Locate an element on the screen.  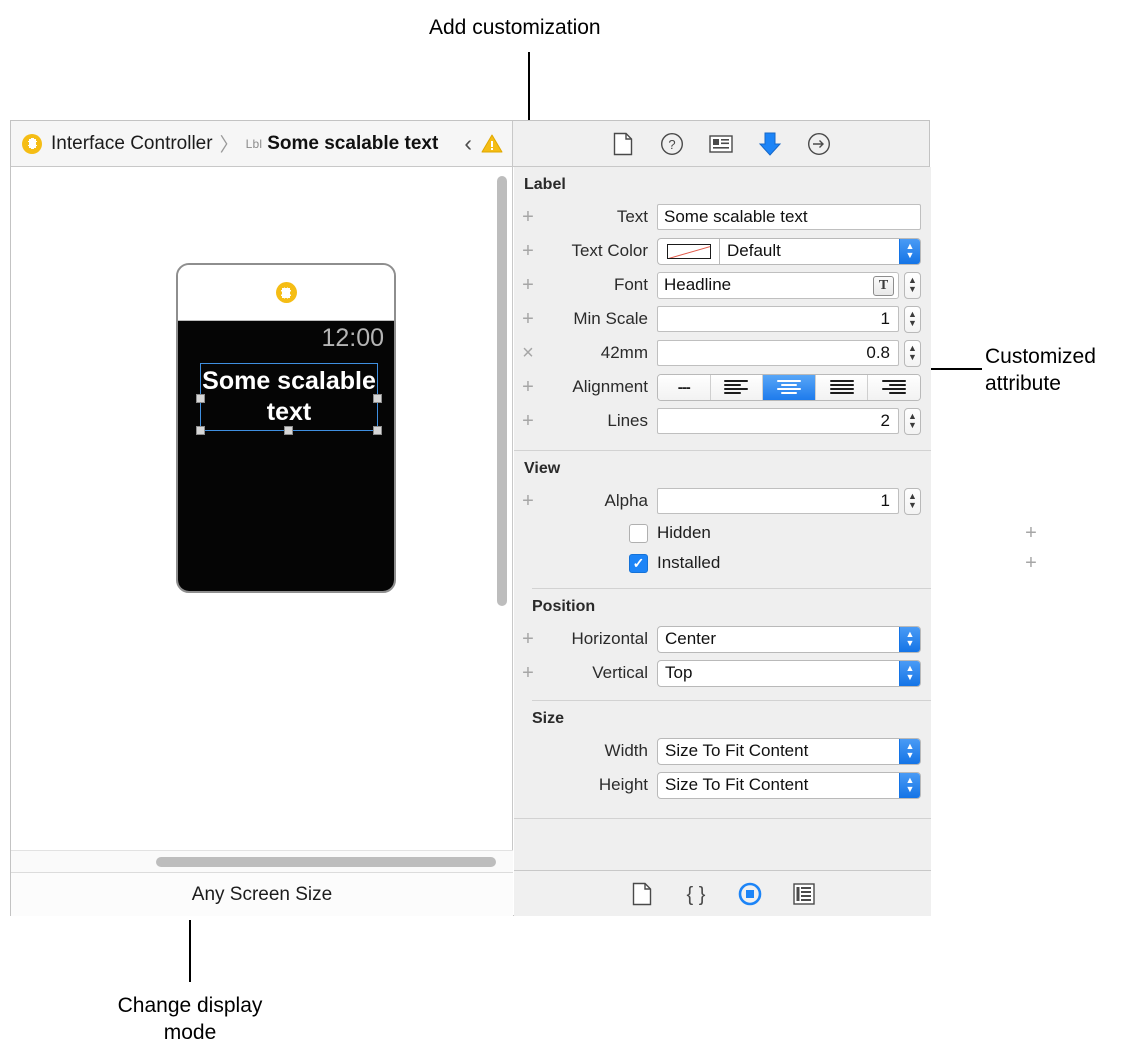
row-vertical: + Vertical Top ▲ ▼ is located at coordinates (722, 673).